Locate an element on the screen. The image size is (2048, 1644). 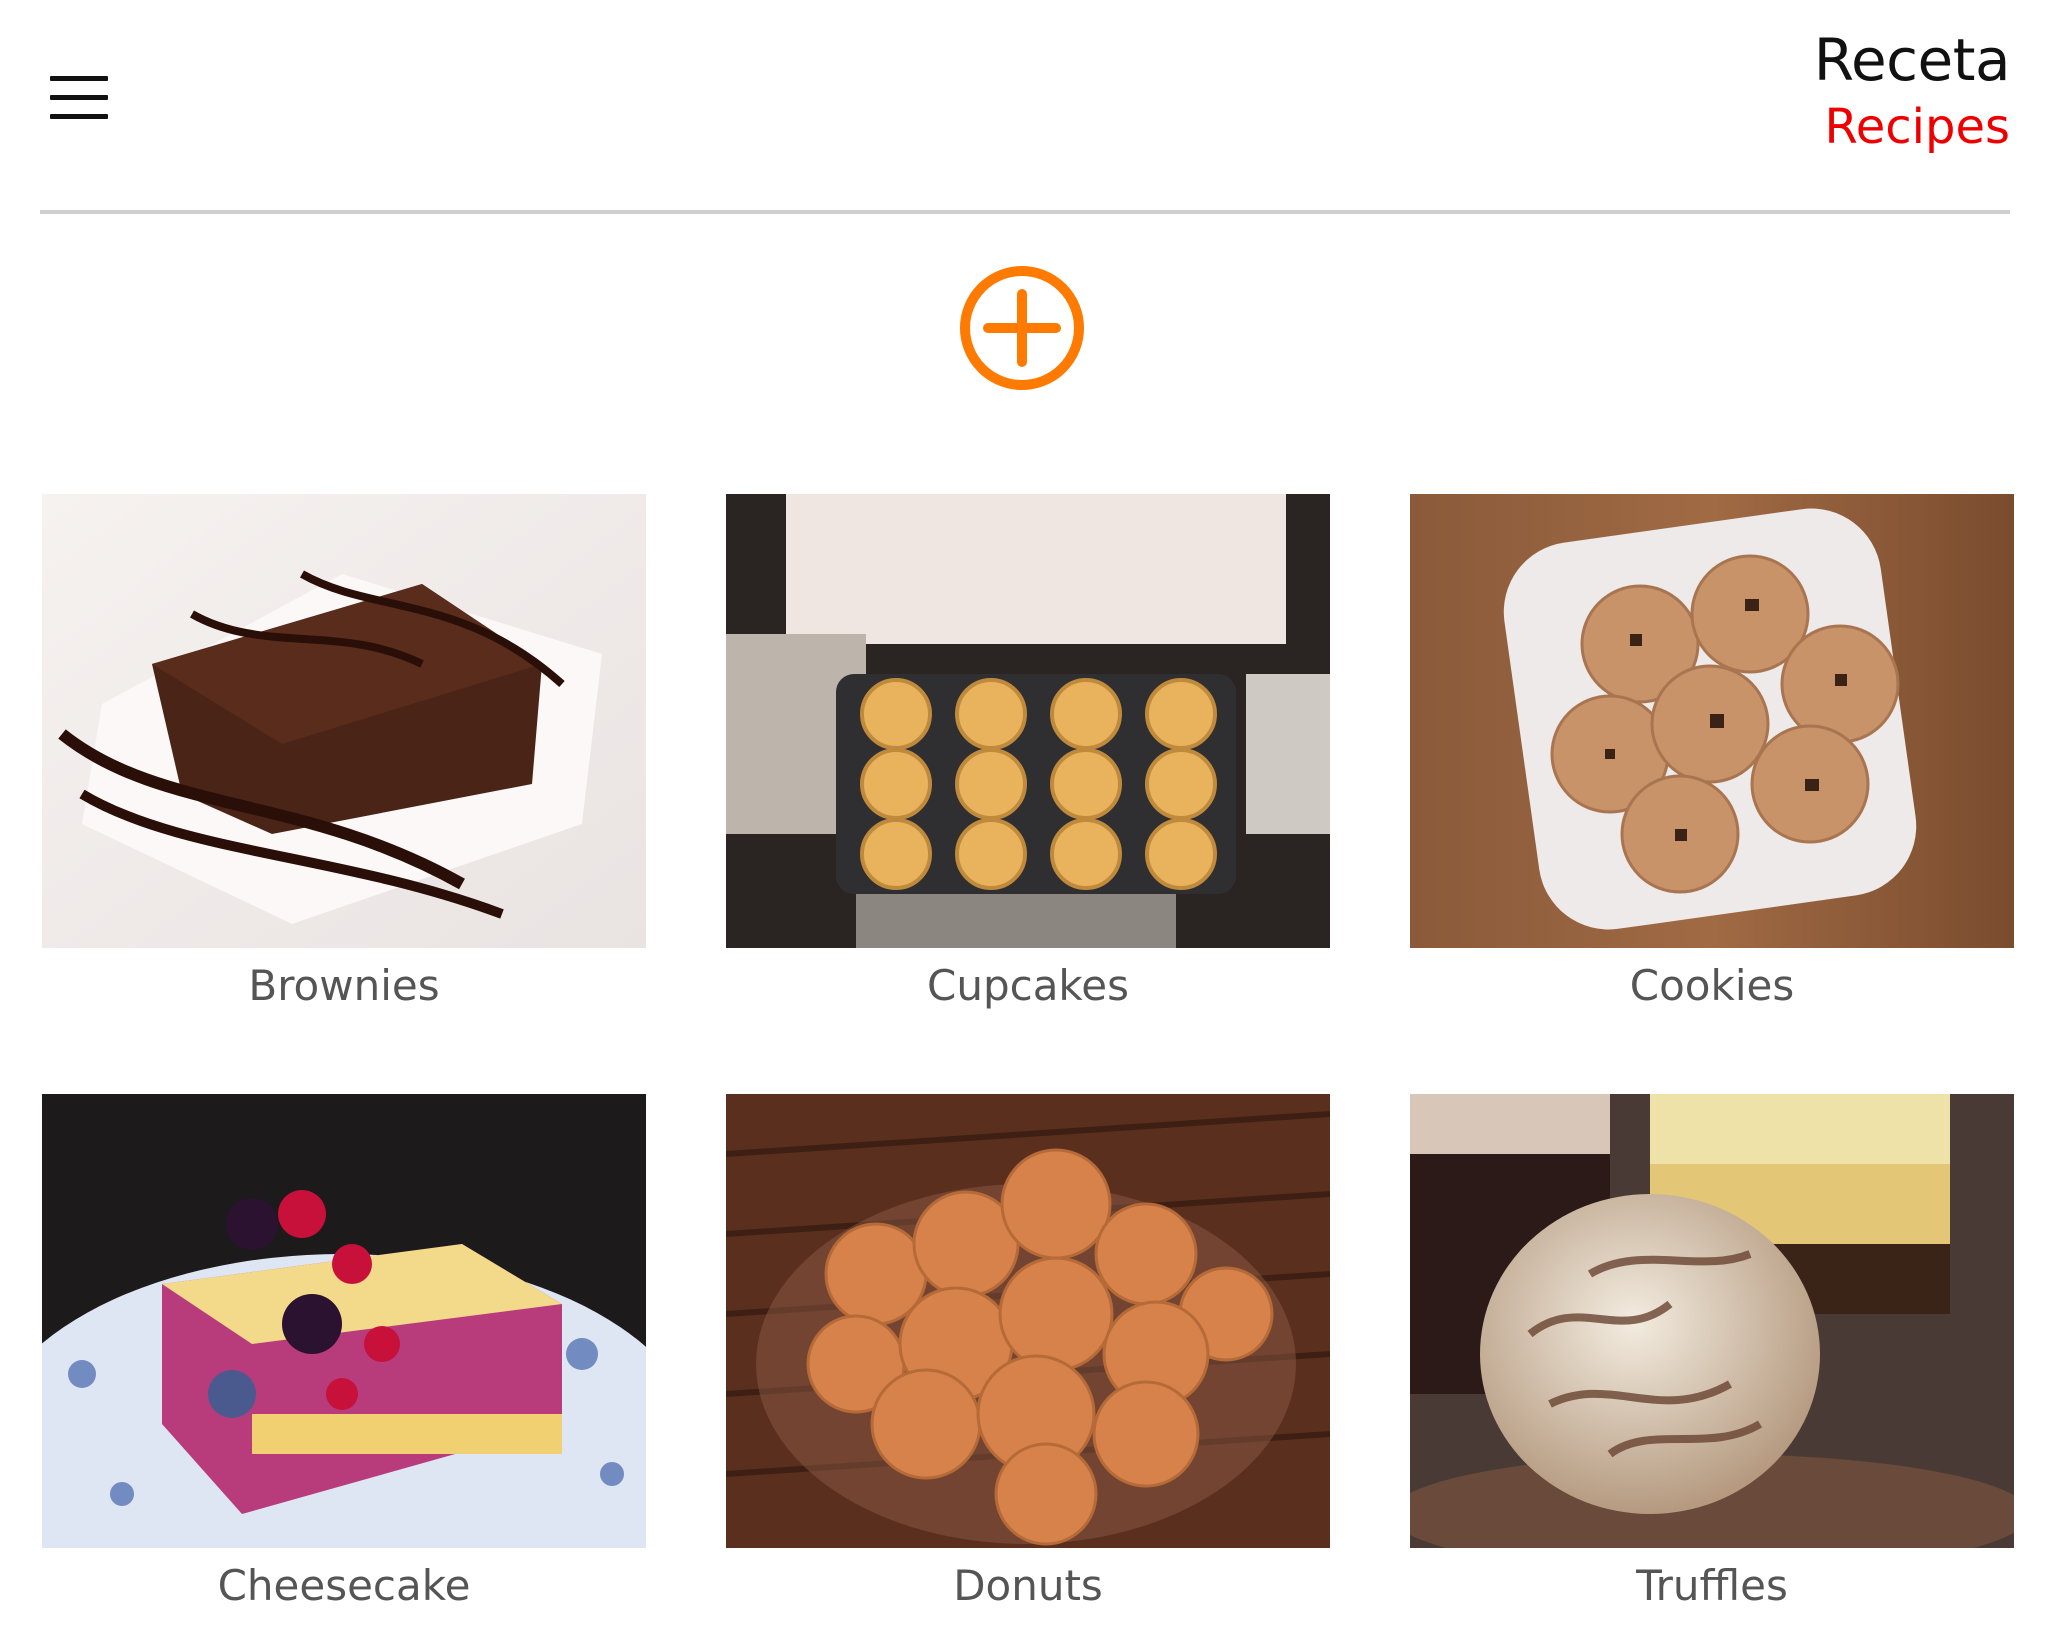
cookies-image is located at coordinates (1712, 721).